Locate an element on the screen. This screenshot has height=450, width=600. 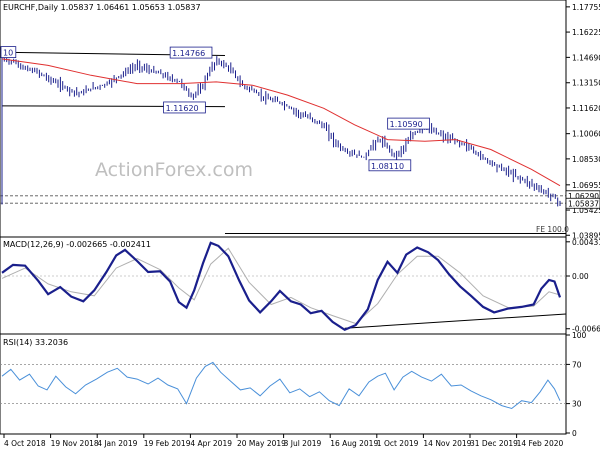
x-tick-label: 4 Jan 2019 is located at coordinates (117, 443).